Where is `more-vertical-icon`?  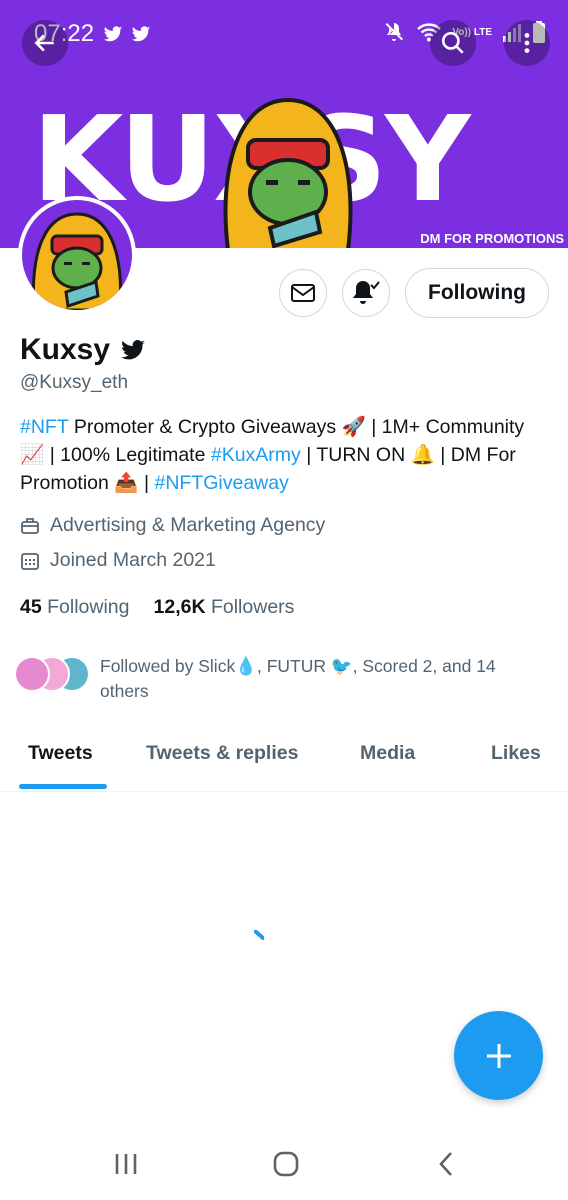
more-vertical-icon is located at coordinates (527, 43).